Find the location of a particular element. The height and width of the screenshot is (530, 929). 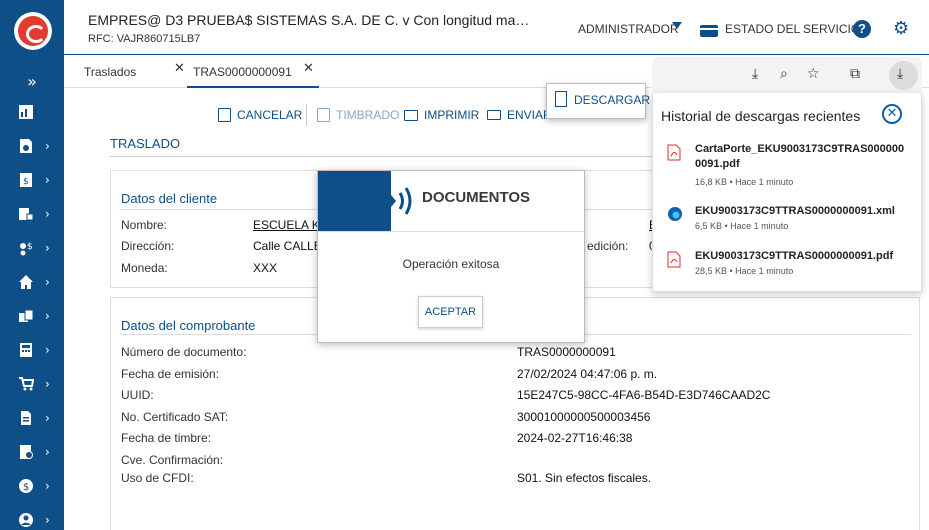

issue-date-value: 27/02/2024 04:47:06 p. m. is located at coordinates (587, 374).